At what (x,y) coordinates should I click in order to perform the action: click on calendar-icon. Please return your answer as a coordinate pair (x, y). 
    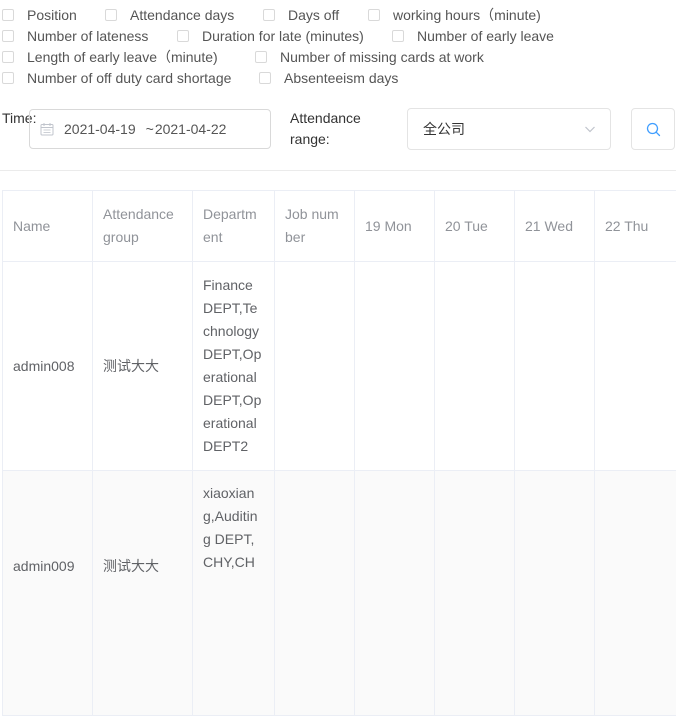
    Looking at the image, I should click on (47, 129).